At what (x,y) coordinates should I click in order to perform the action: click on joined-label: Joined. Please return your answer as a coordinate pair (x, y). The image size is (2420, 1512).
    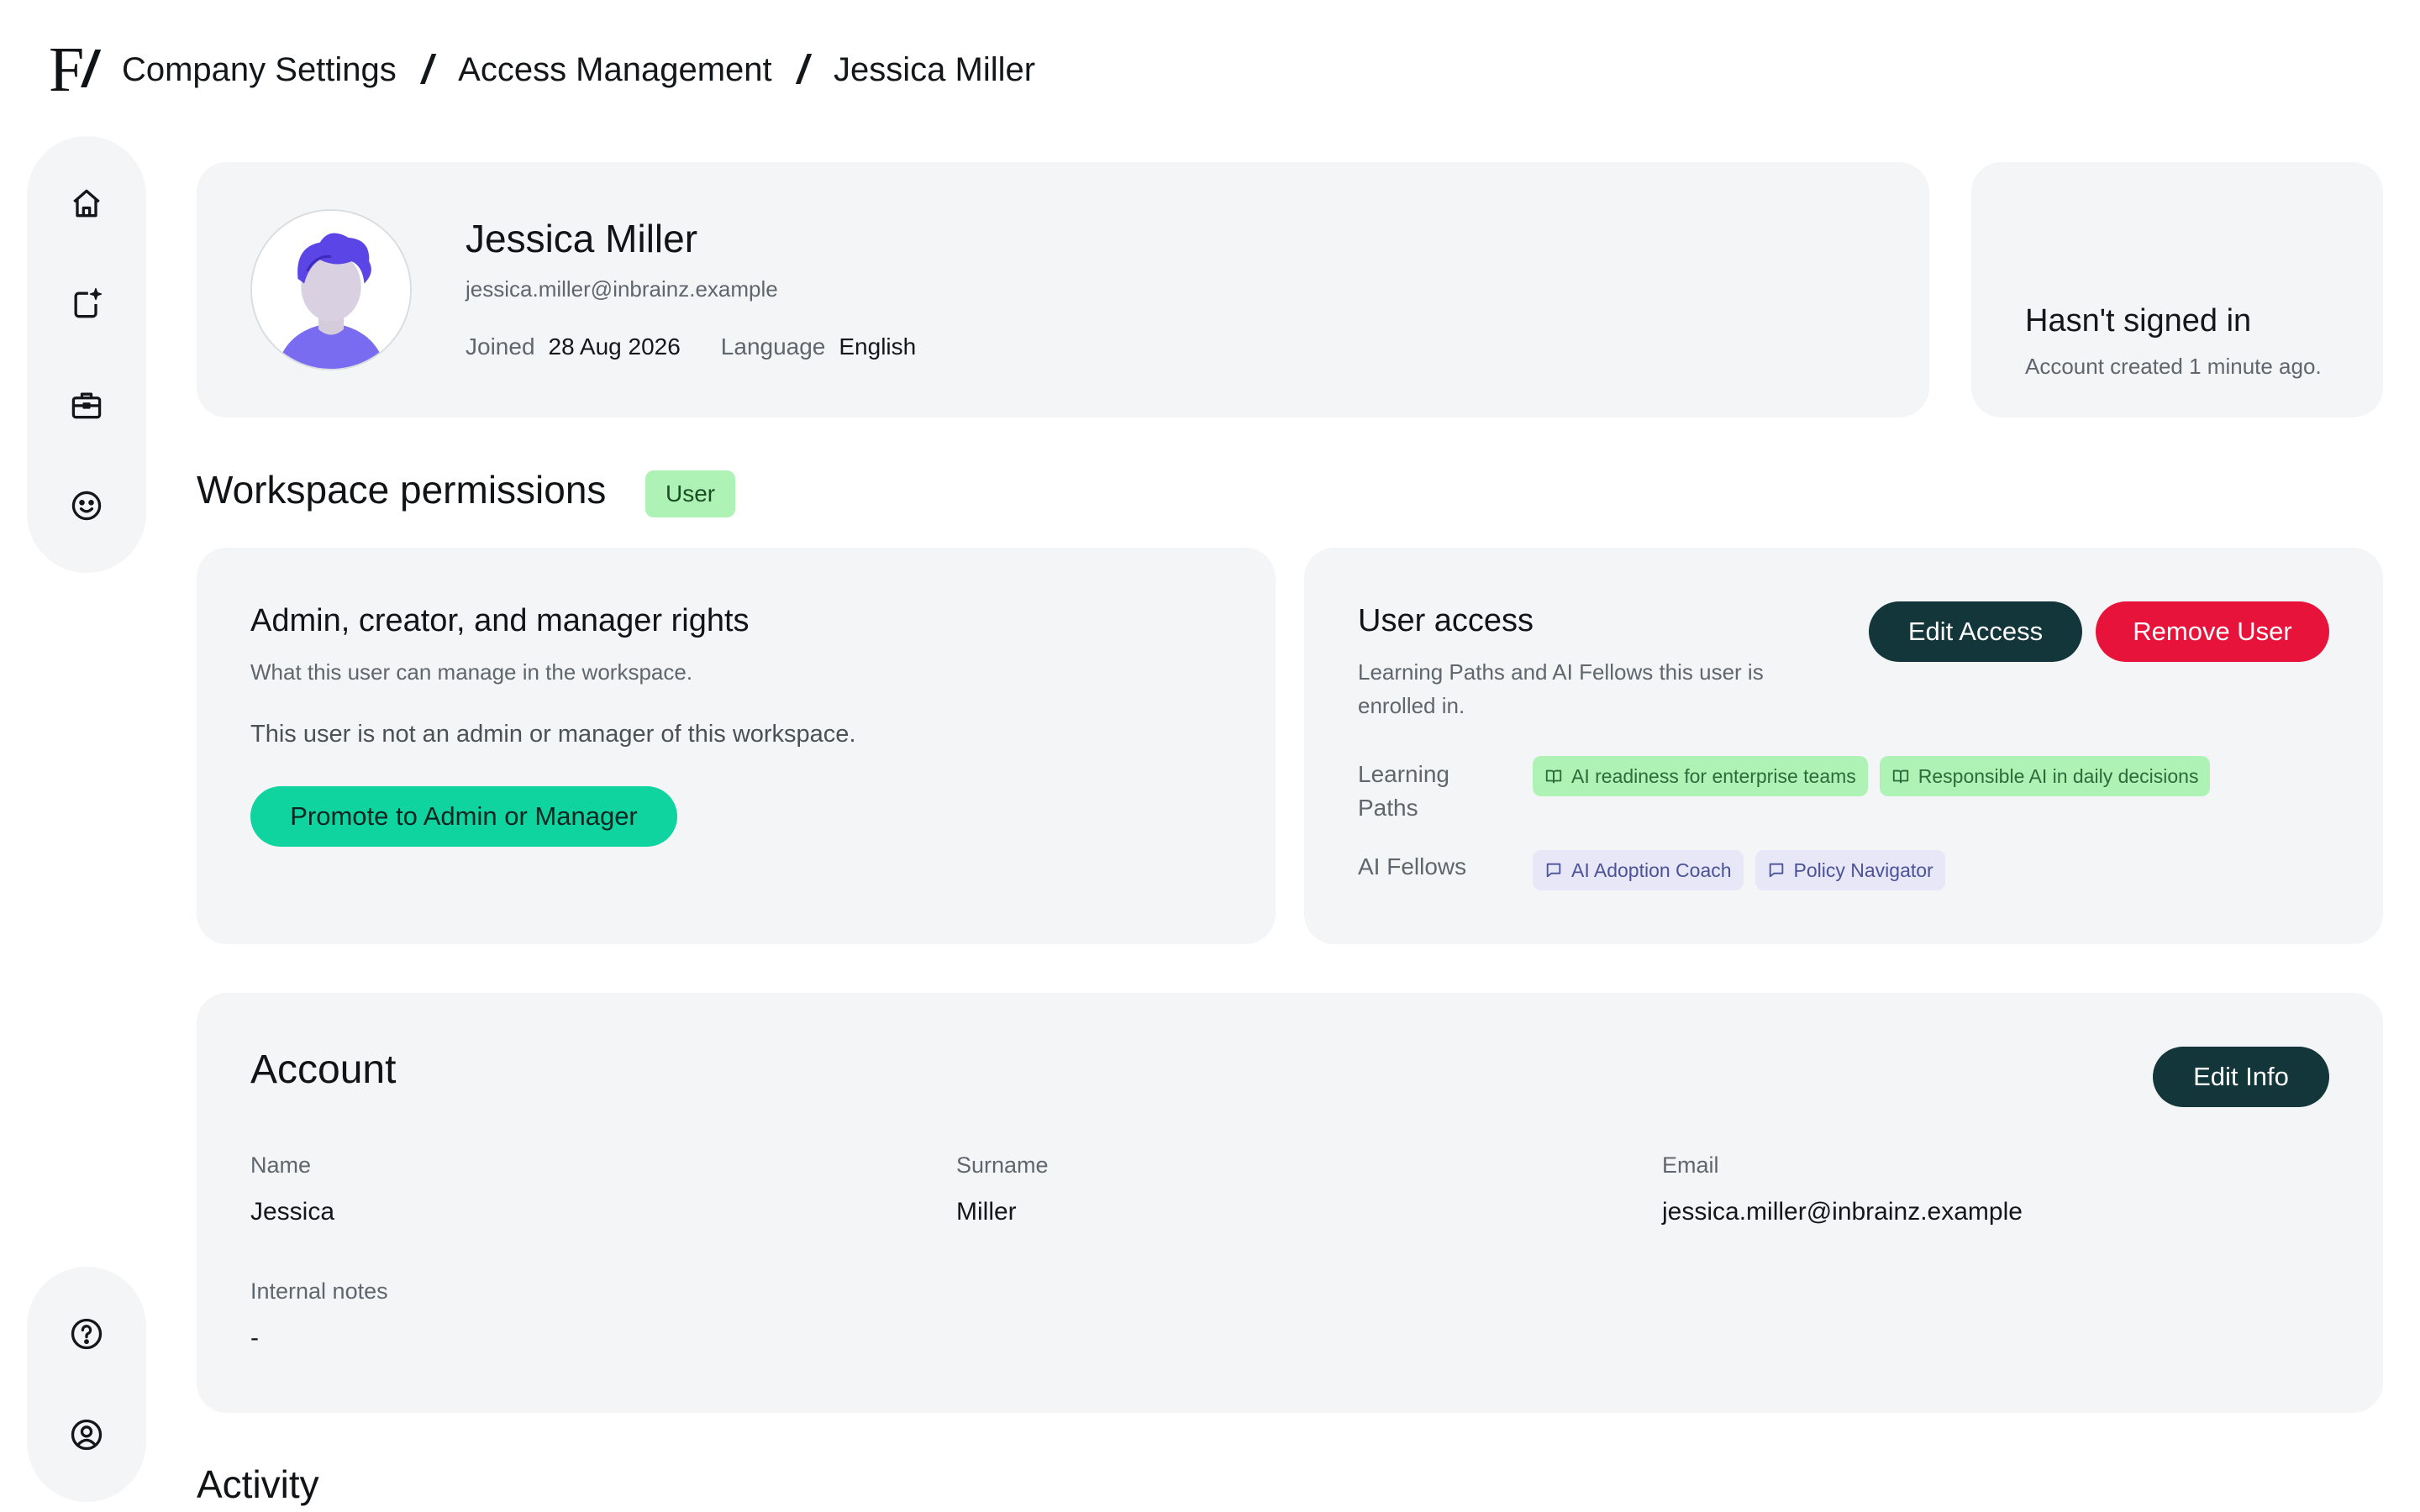
    Looking at the image, I should click on (500, 346).